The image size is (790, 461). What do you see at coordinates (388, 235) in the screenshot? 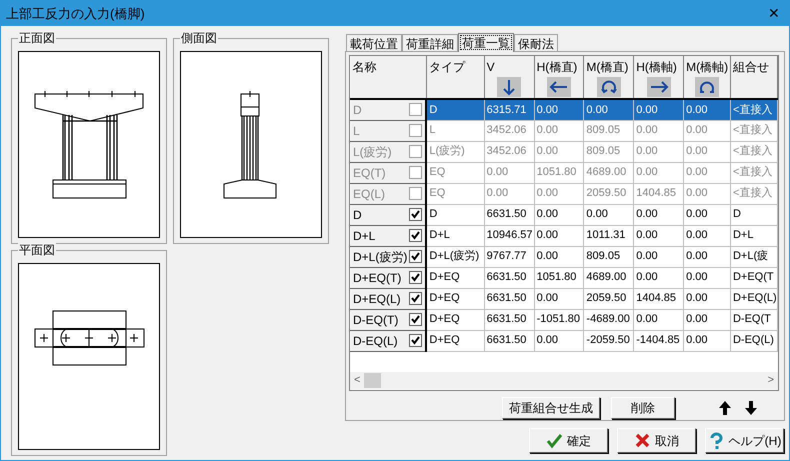
I see `row-header: D+L` at bounding box center [388, 235].